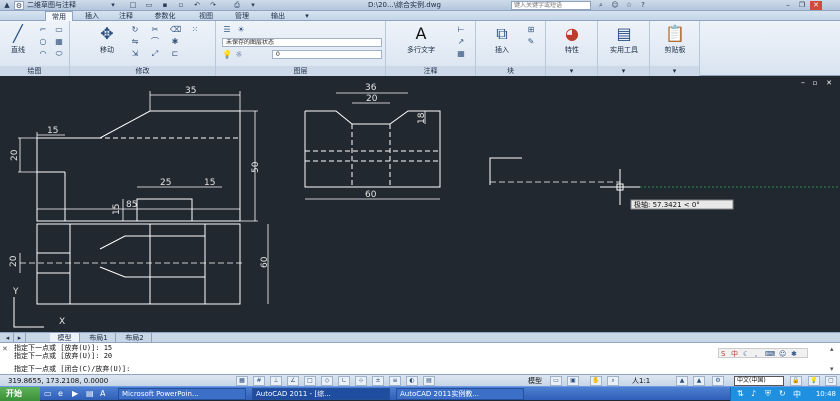  I want to click on lineweight-toggle: ≡, so click(395, 381).